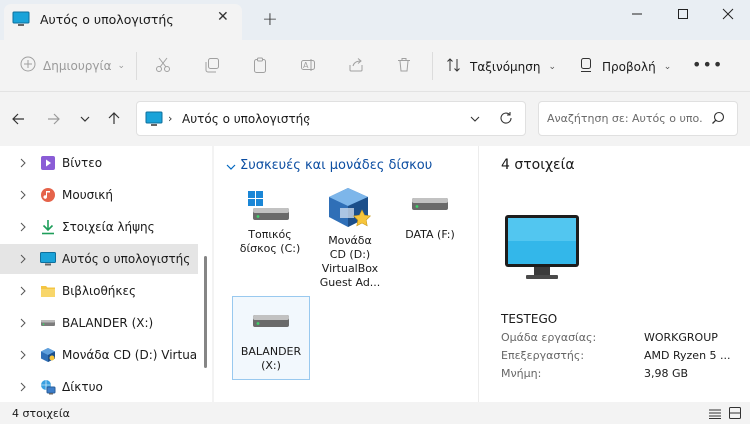 The width and height of the screenshot is (750, 424). Describe the element at coordinates (28, 65) in the screenshot. I see `add-icon` at that location.